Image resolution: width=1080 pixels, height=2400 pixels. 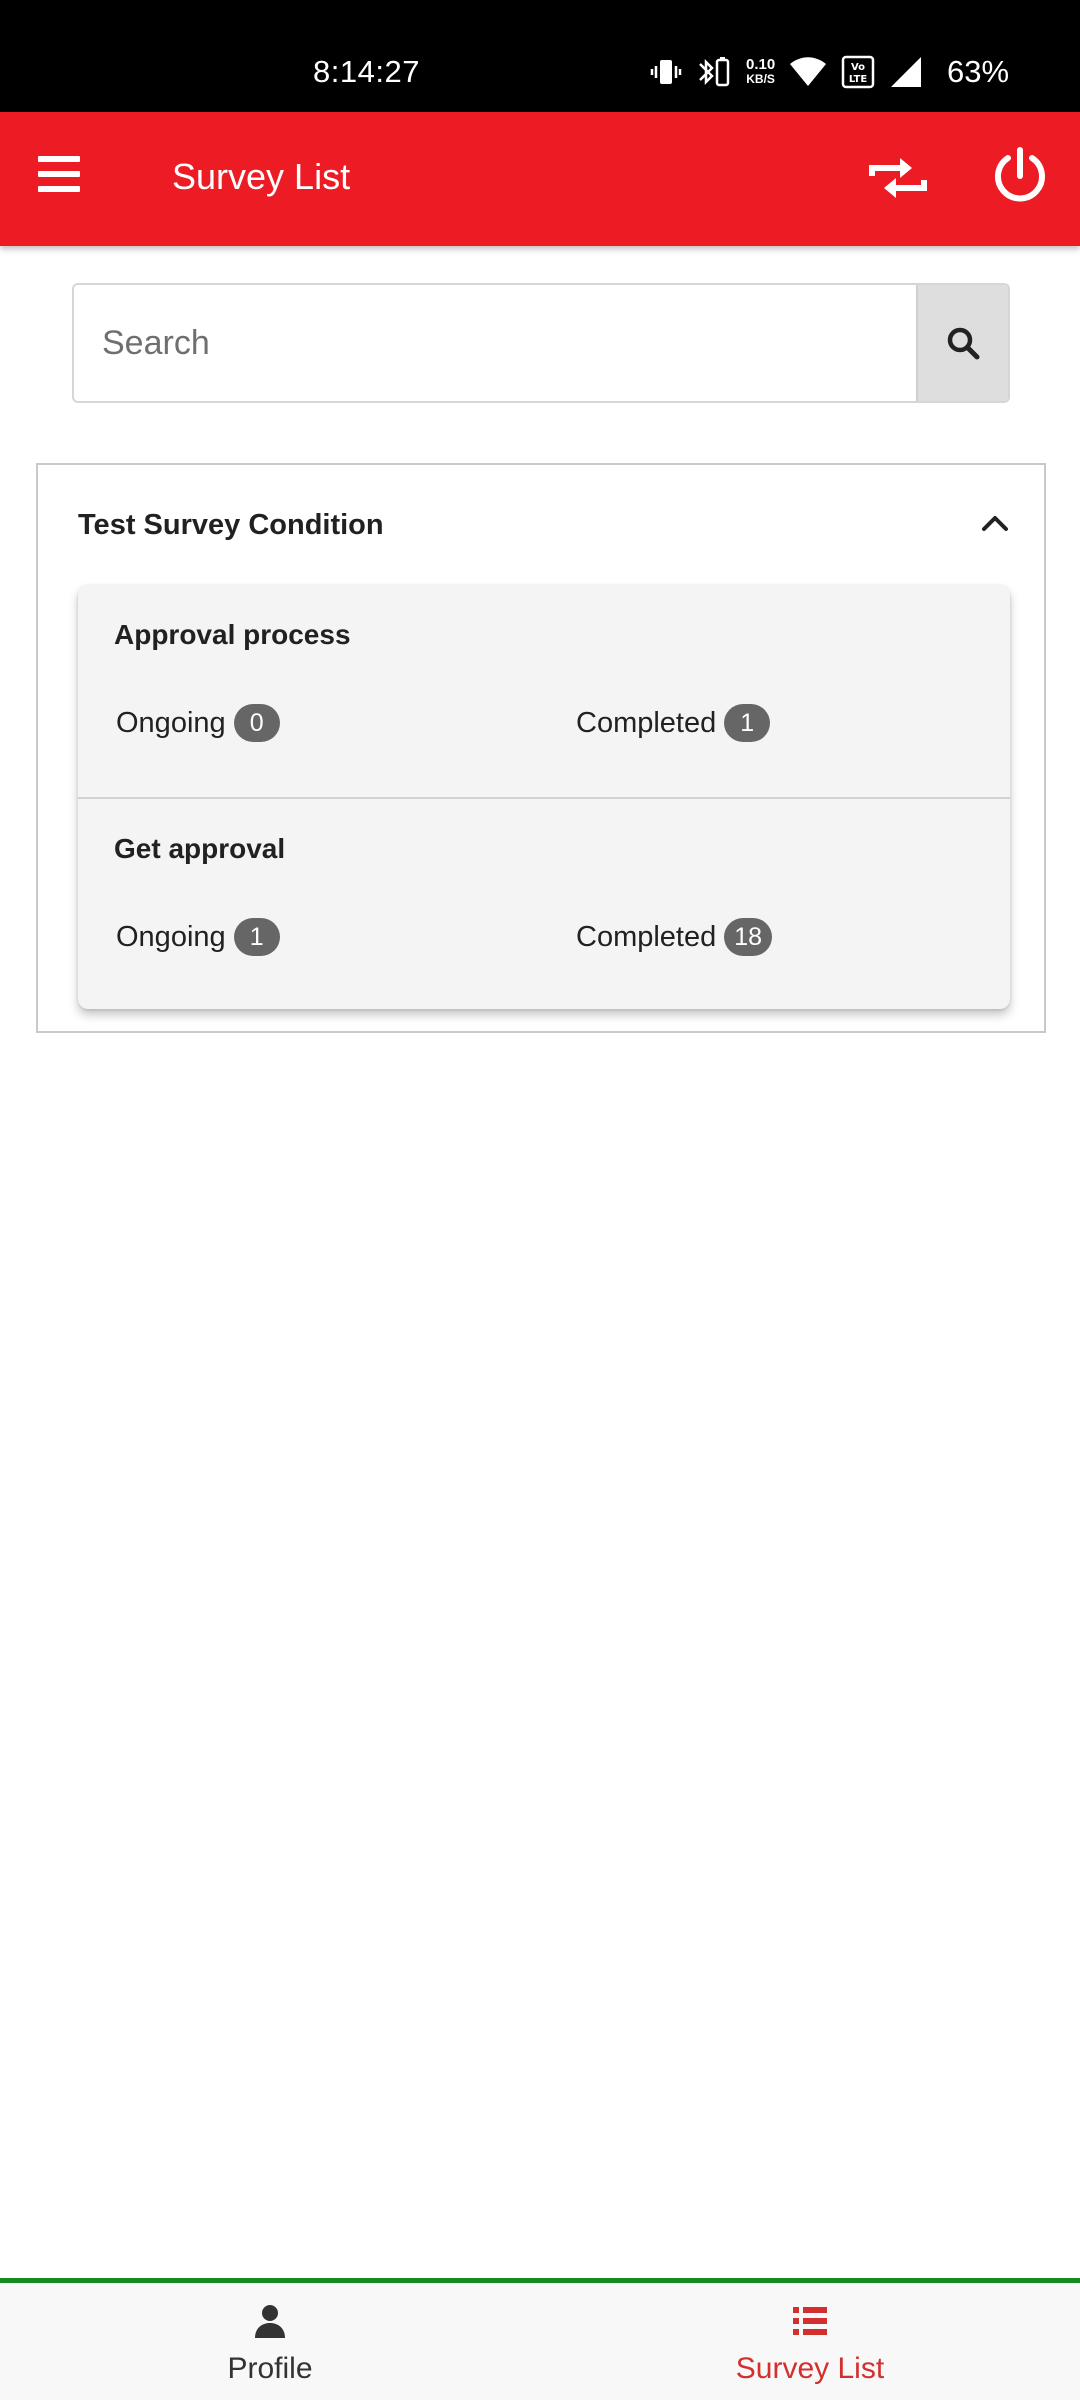 I want to click on svg-text: LTE, so click(x=858, y=79).